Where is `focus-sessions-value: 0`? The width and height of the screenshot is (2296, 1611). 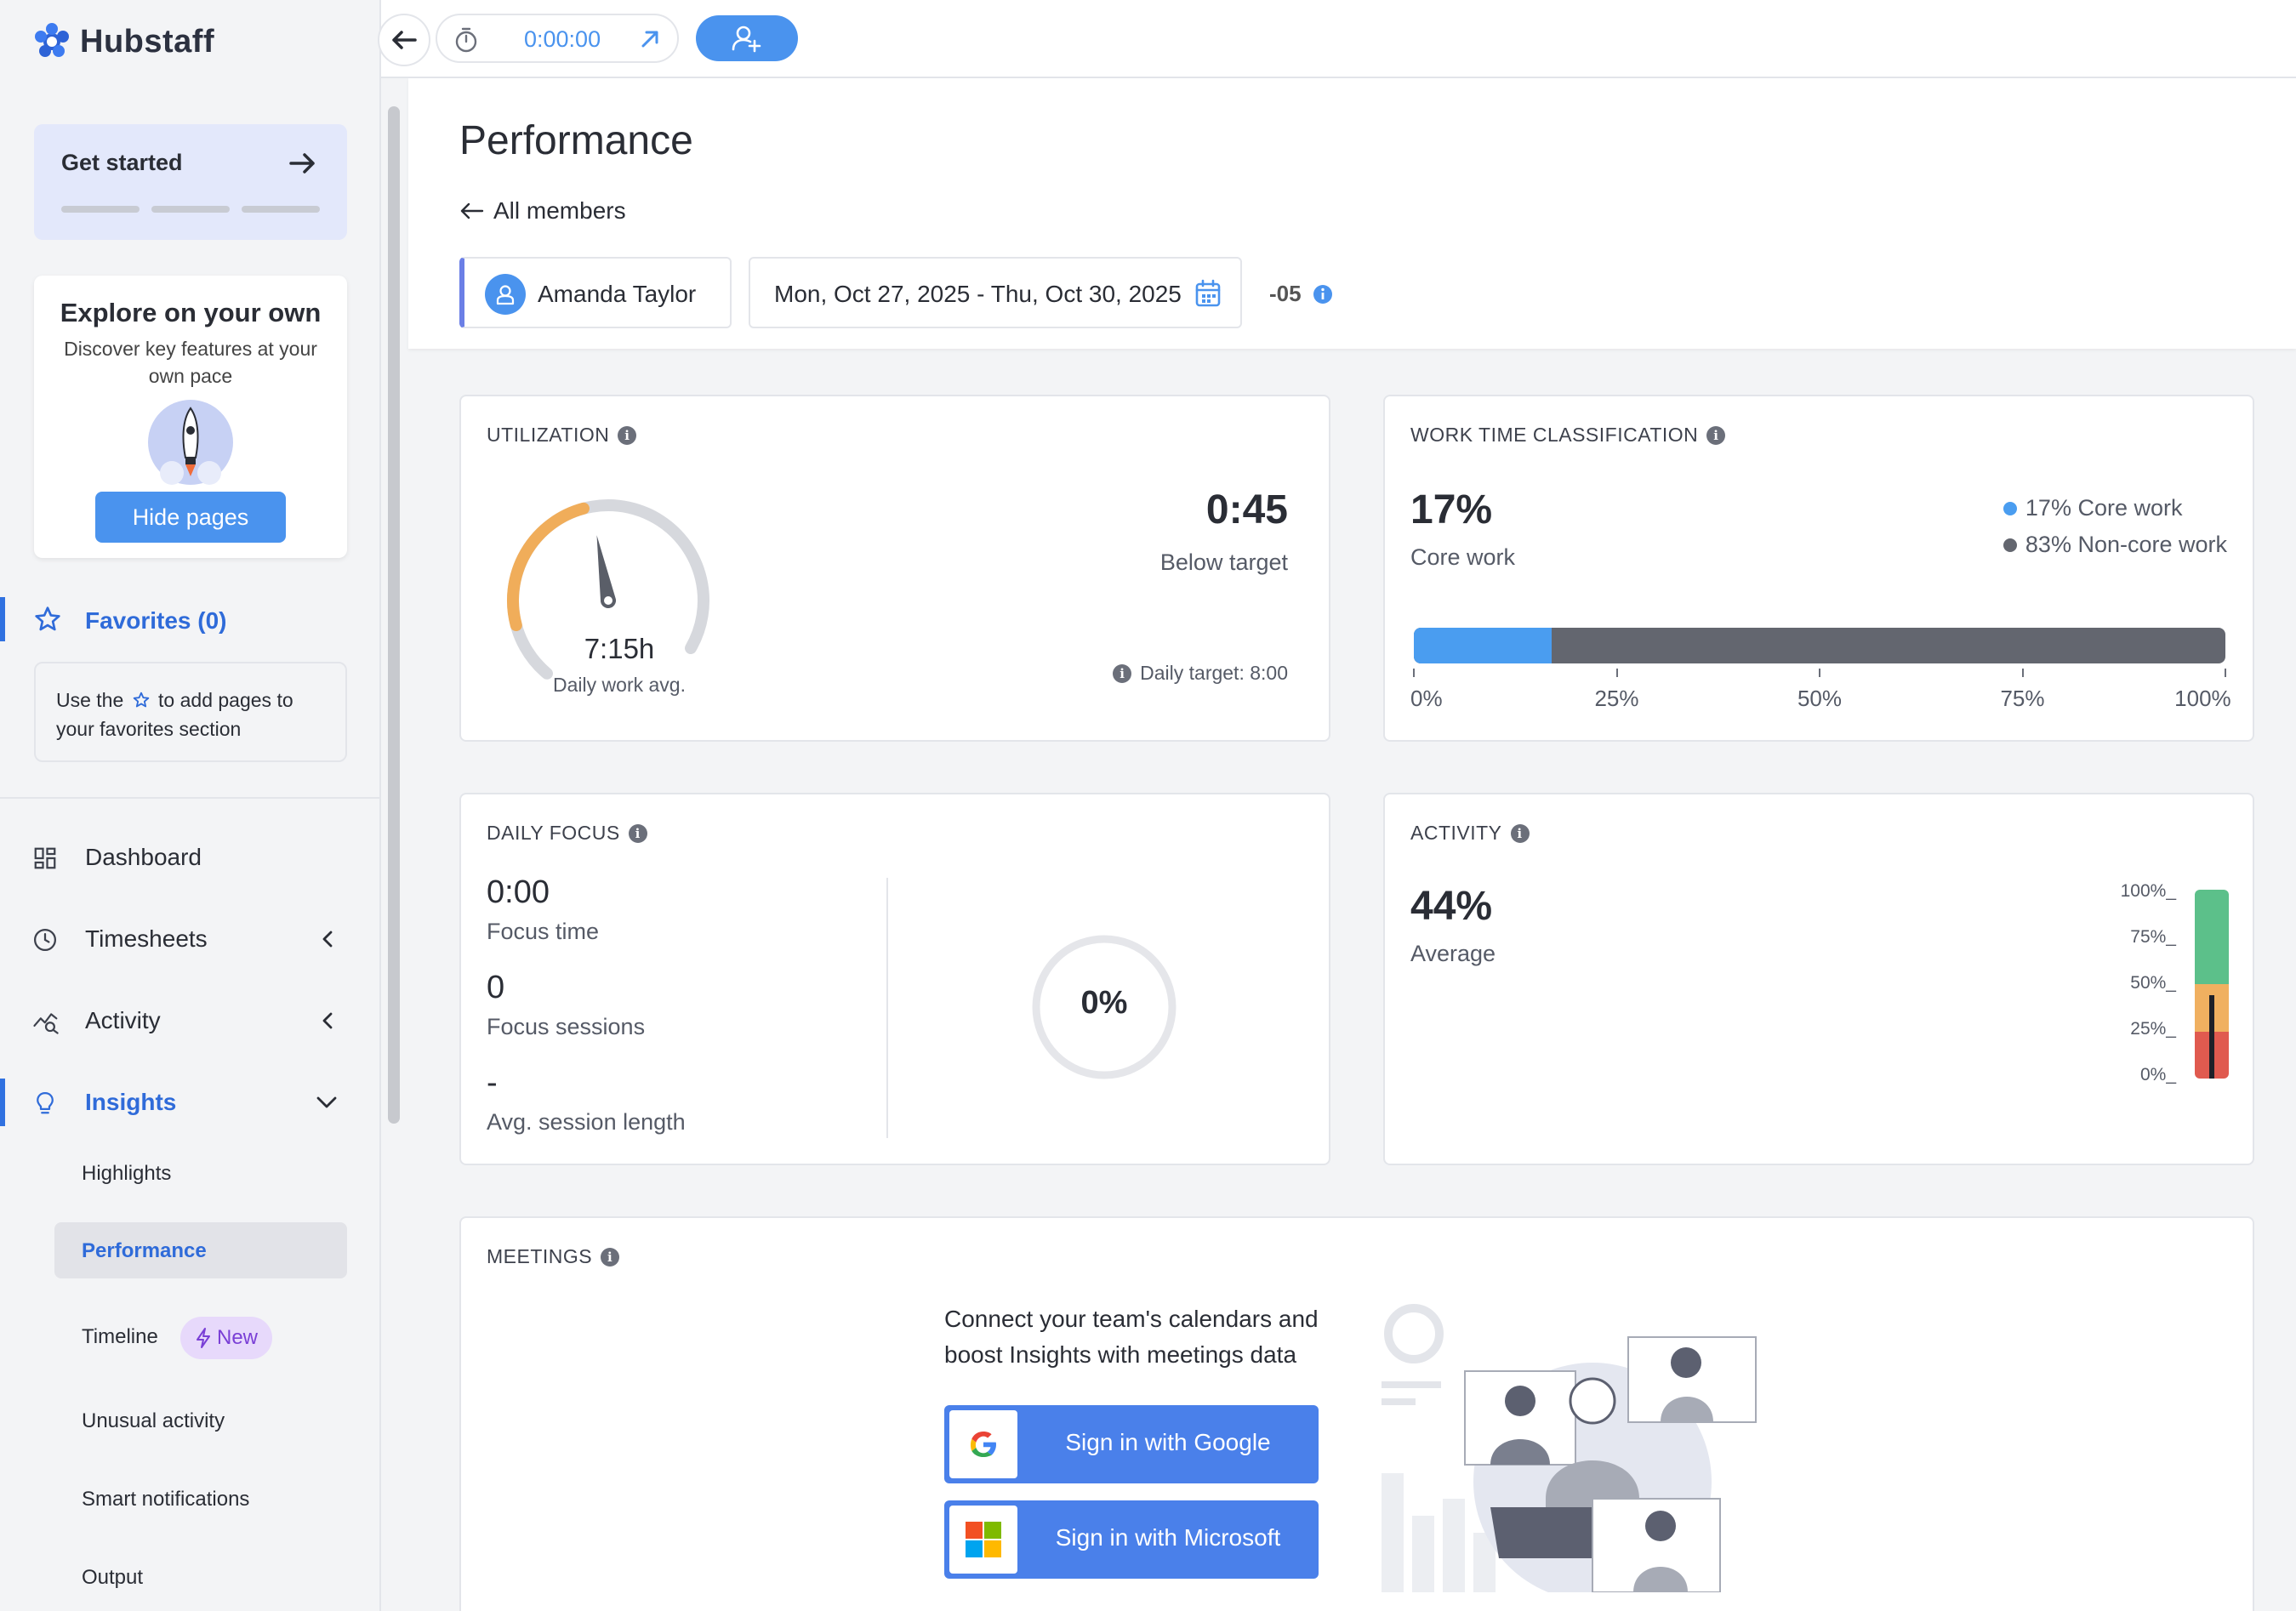
focus-sessions-value: 0 is located at coordinates (496, 987).